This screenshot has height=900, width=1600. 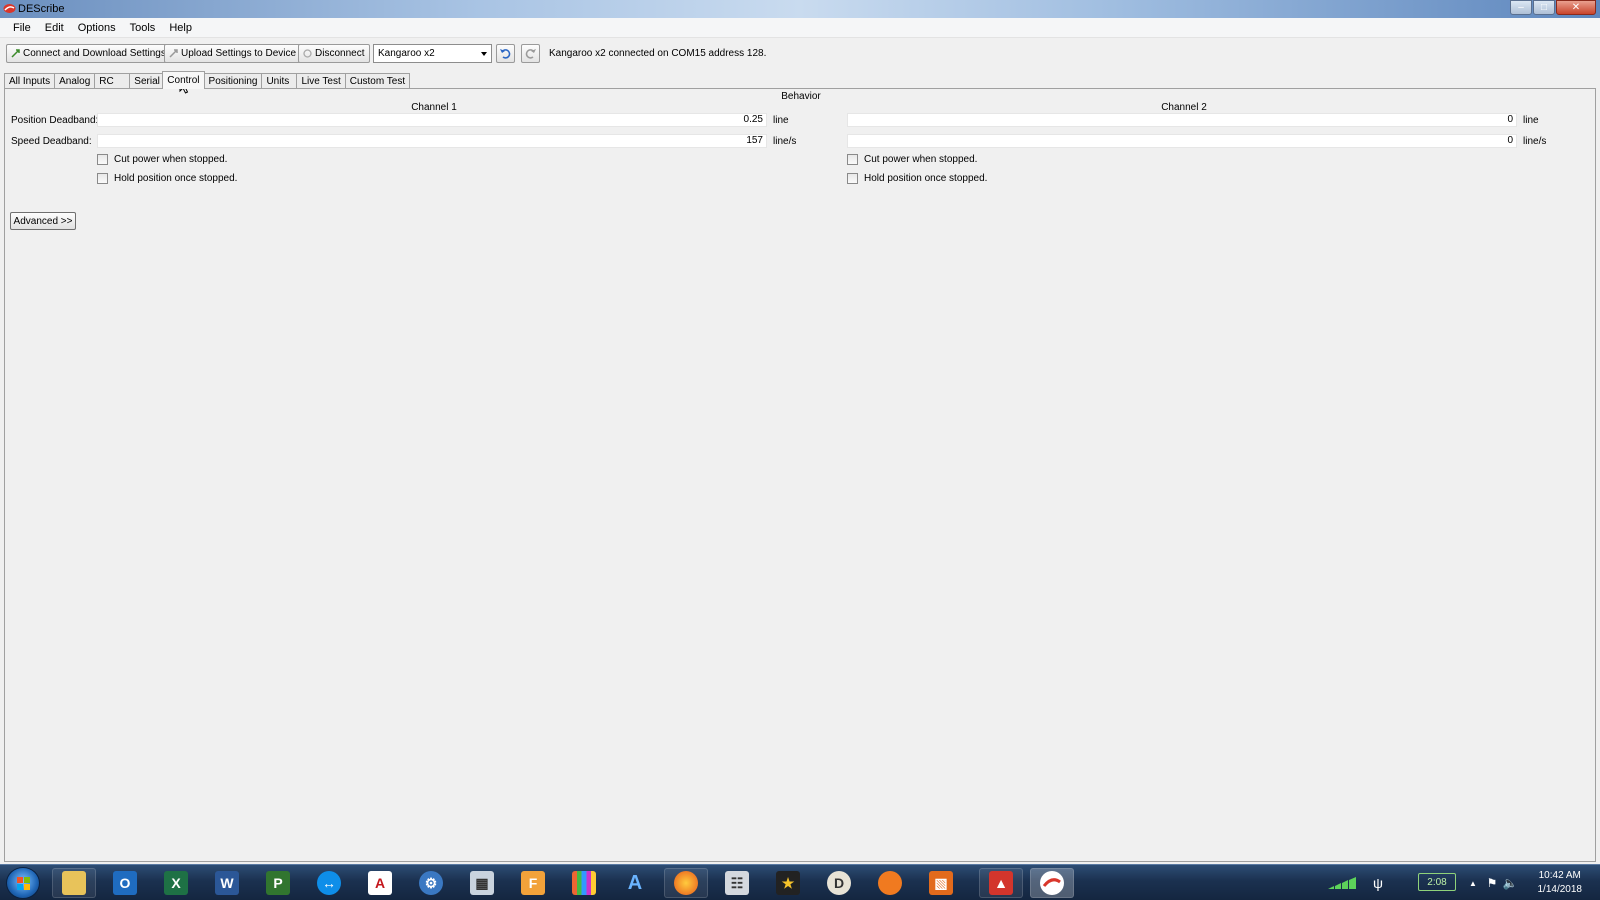 I want to click on start-button, so click(x=23, y=883).